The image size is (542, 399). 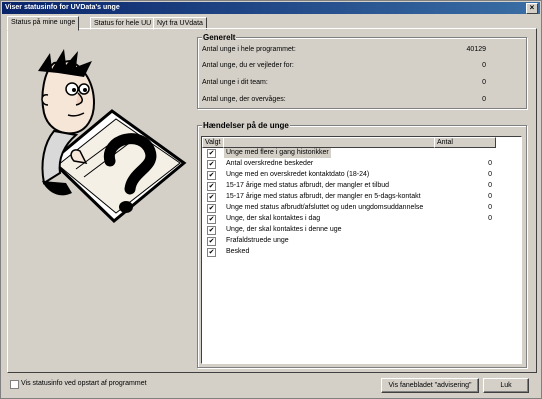 What do you see at coordinates (273, 218) in the screenshot?
I see `event-name: Unge, der skal kontaktes i dag` at bounding box center [273, 218].